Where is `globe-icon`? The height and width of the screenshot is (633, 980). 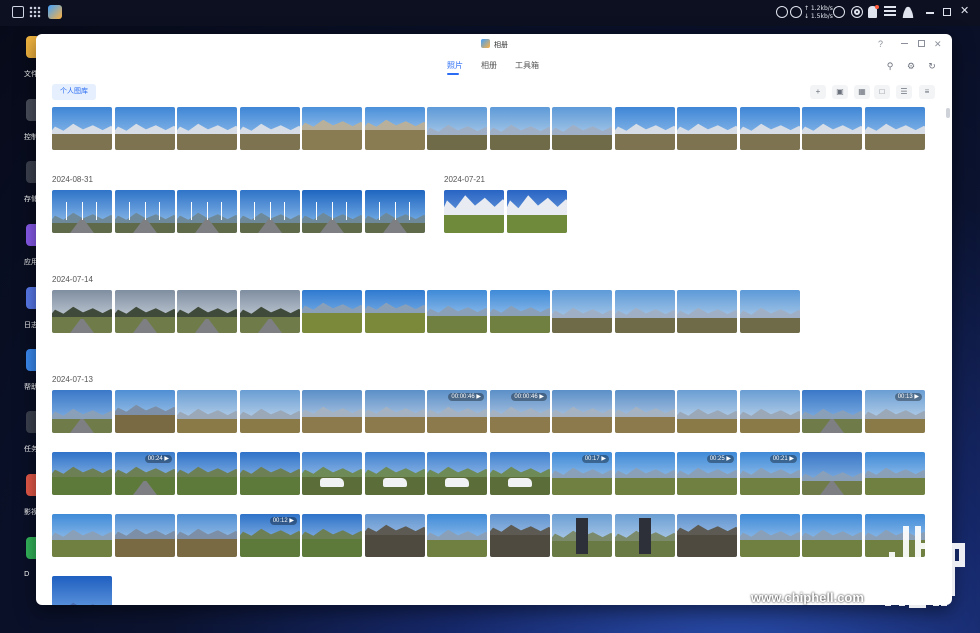 globe-icon is located at coordinates (839, 12).